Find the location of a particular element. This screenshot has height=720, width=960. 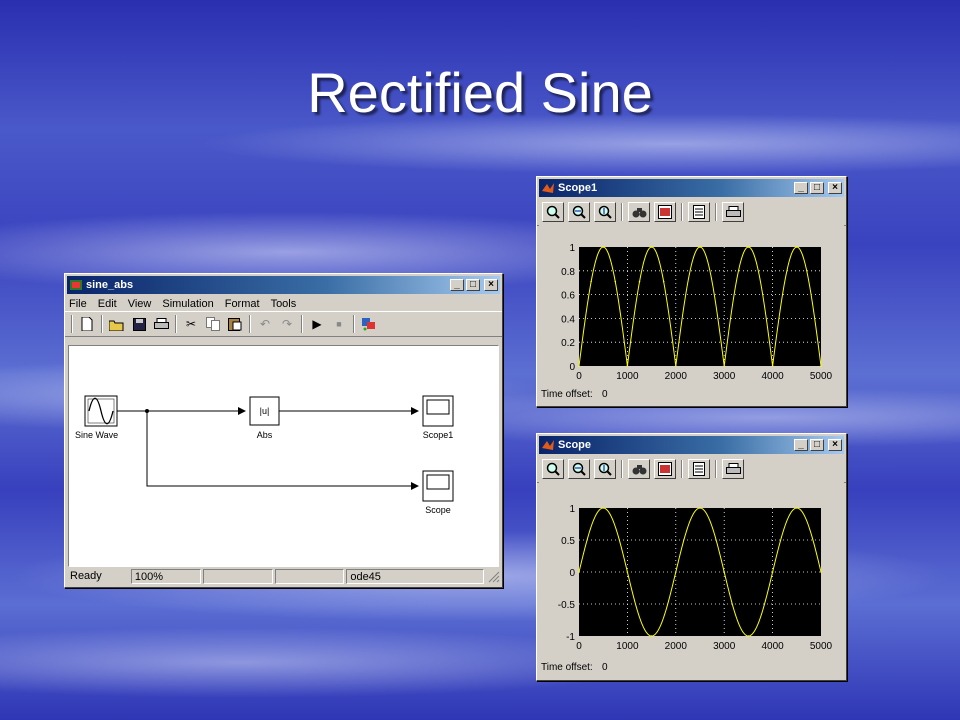

menu-tools: Tools is located at coordinates (284, 304).